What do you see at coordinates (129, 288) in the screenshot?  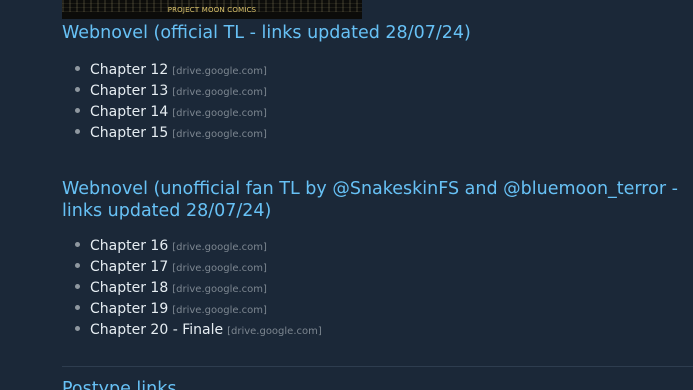 I see `chapter-link: Chapter 18` at bounding box center [129, 288].